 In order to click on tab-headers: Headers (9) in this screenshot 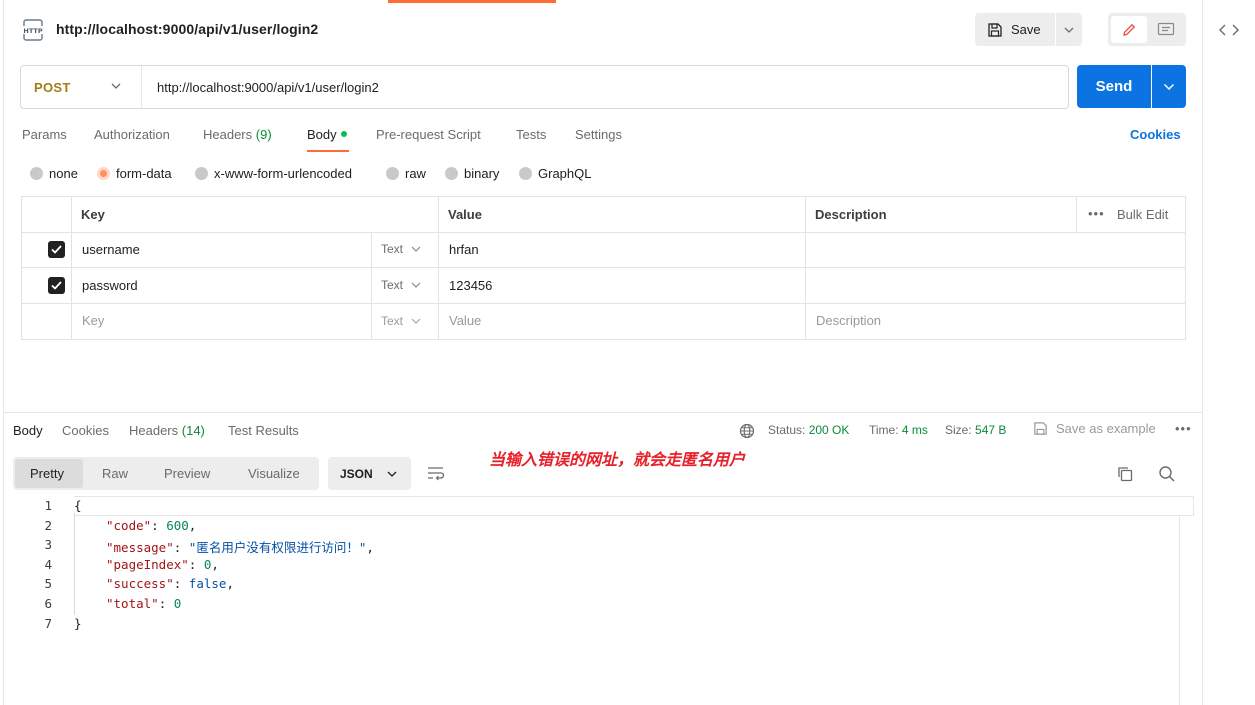, I will do `click(237, 134)`.